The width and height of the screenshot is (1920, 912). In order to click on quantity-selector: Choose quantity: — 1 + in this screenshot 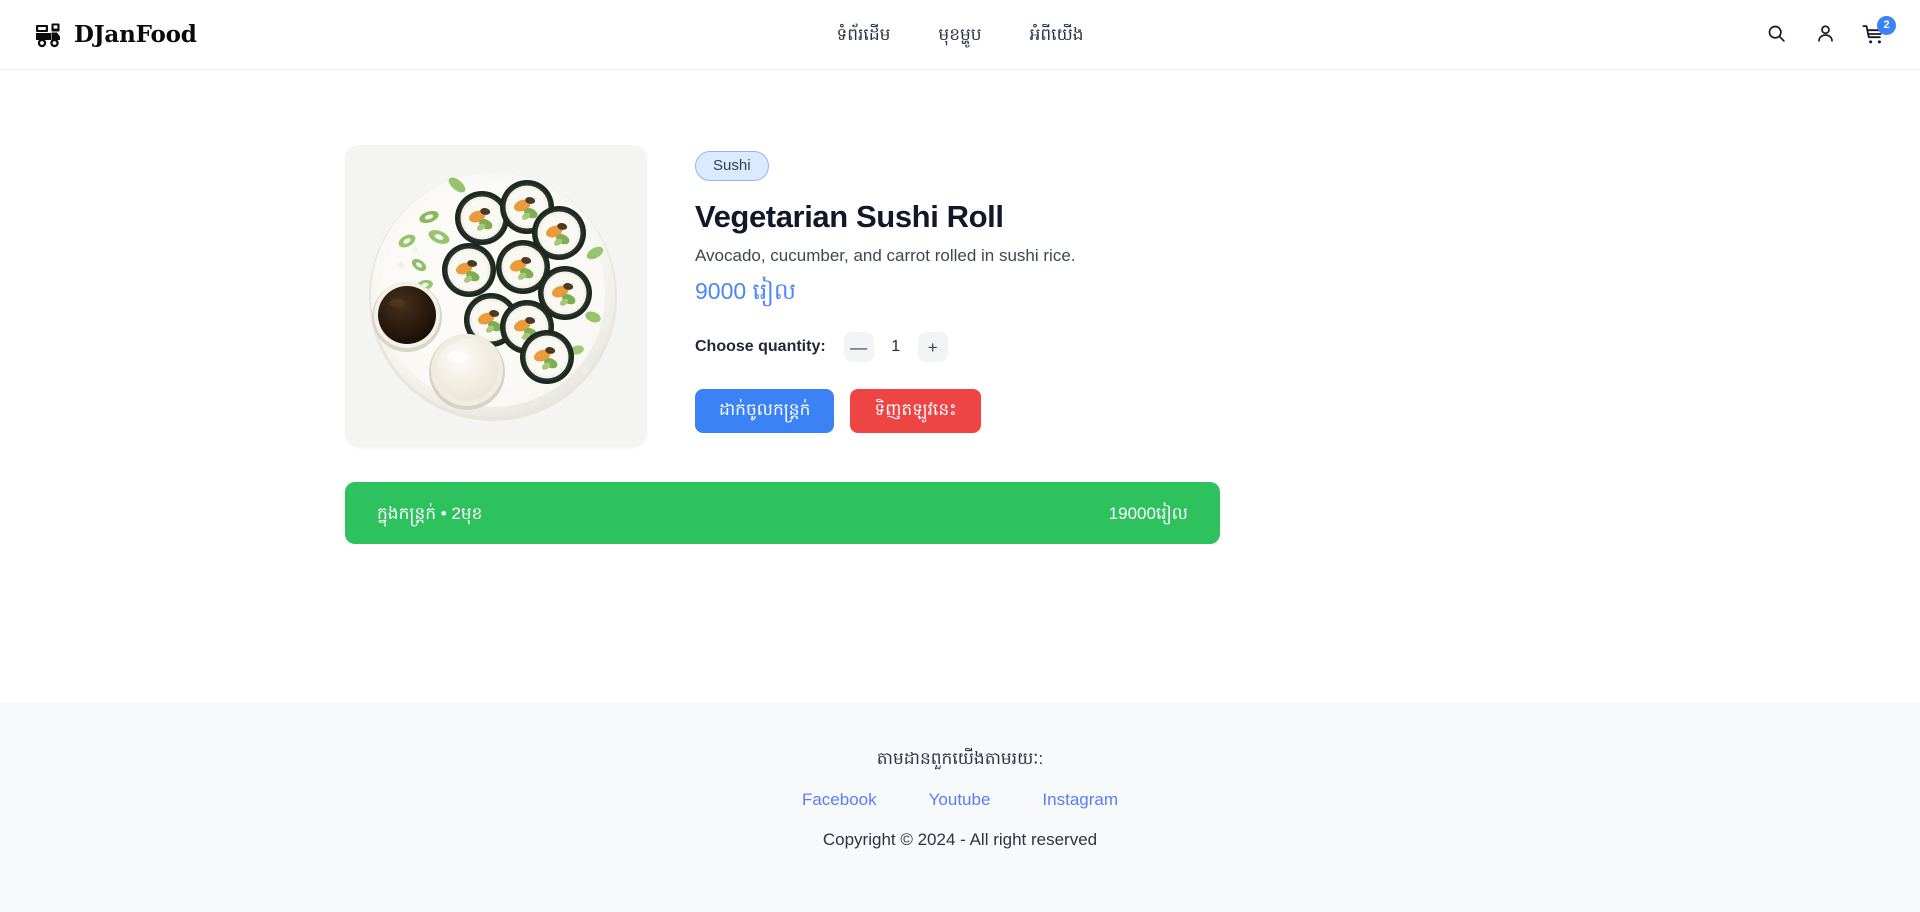, I will do `click(1307, 347)`.